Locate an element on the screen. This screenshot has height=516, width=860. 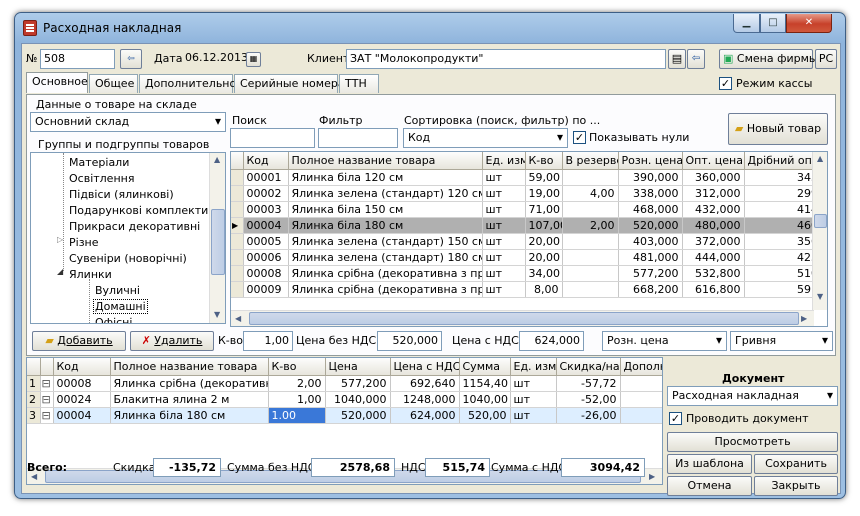
column-header-price: Цена is located at coordinates (358, 367).